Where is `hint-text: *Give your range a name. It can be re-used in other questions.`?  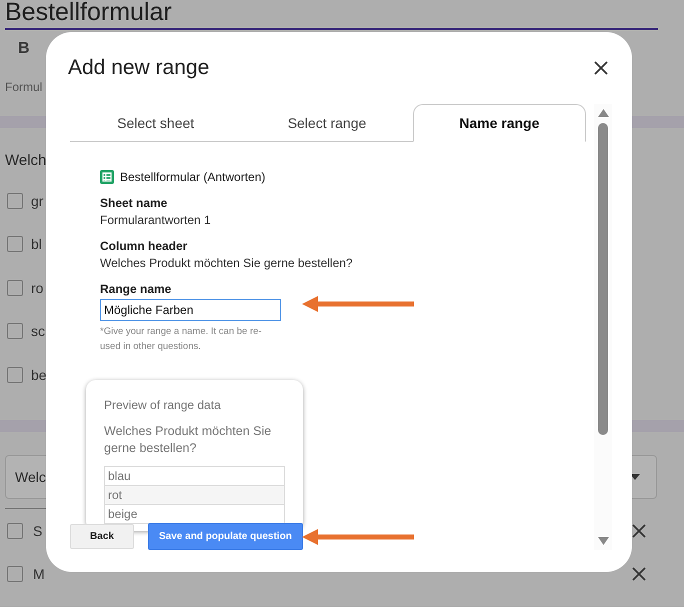
hint-text: *Give your range a name. It can be re-used in other questions. is located at coordinates (181, 339).